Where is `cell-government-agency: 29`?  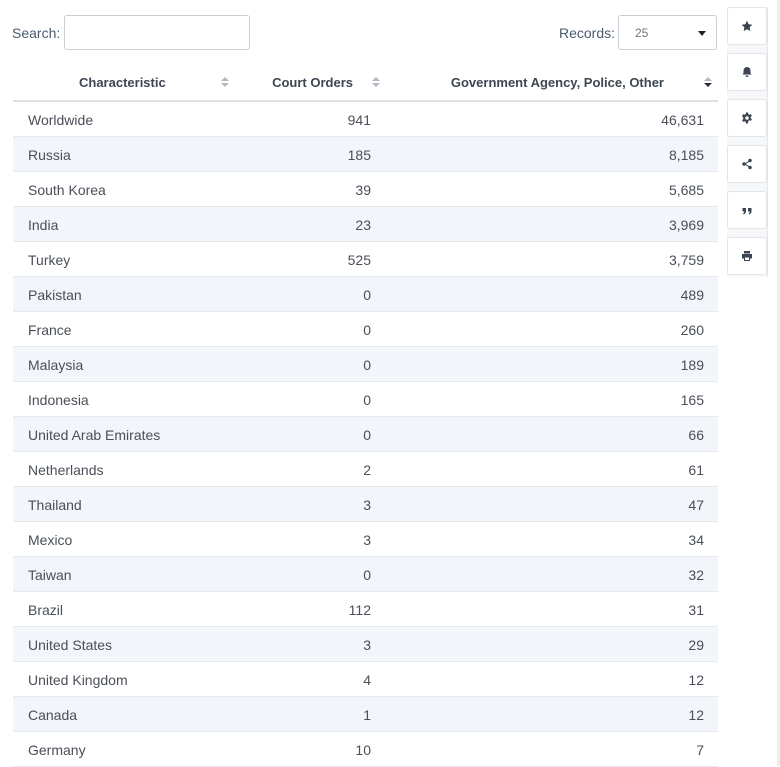
cell-government-agency: 29 is located at coordinates (696, 645).